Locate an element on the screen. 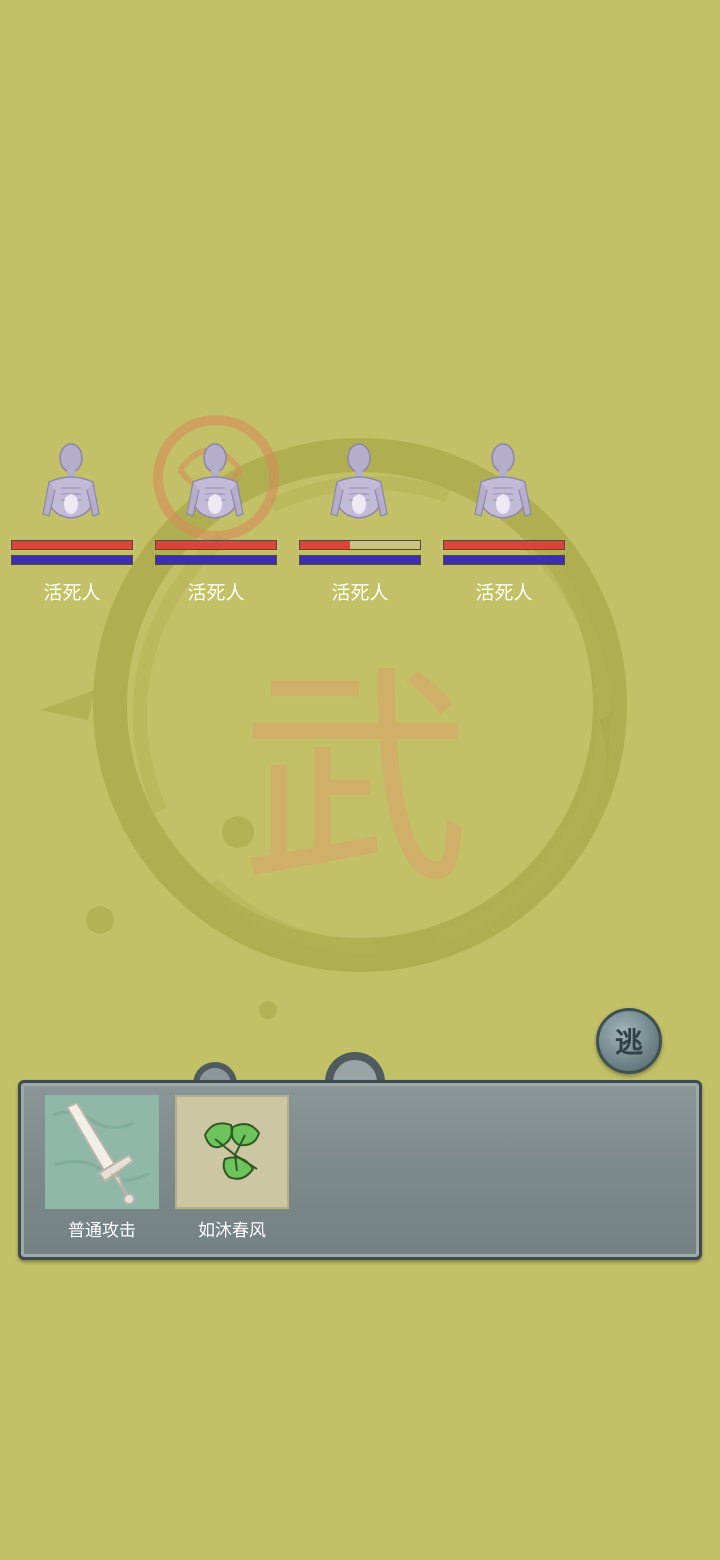 Image resolution: width=720 pixels, height=1560 pixels. flee-button: 逃 is located at coordinates (629, 1041).